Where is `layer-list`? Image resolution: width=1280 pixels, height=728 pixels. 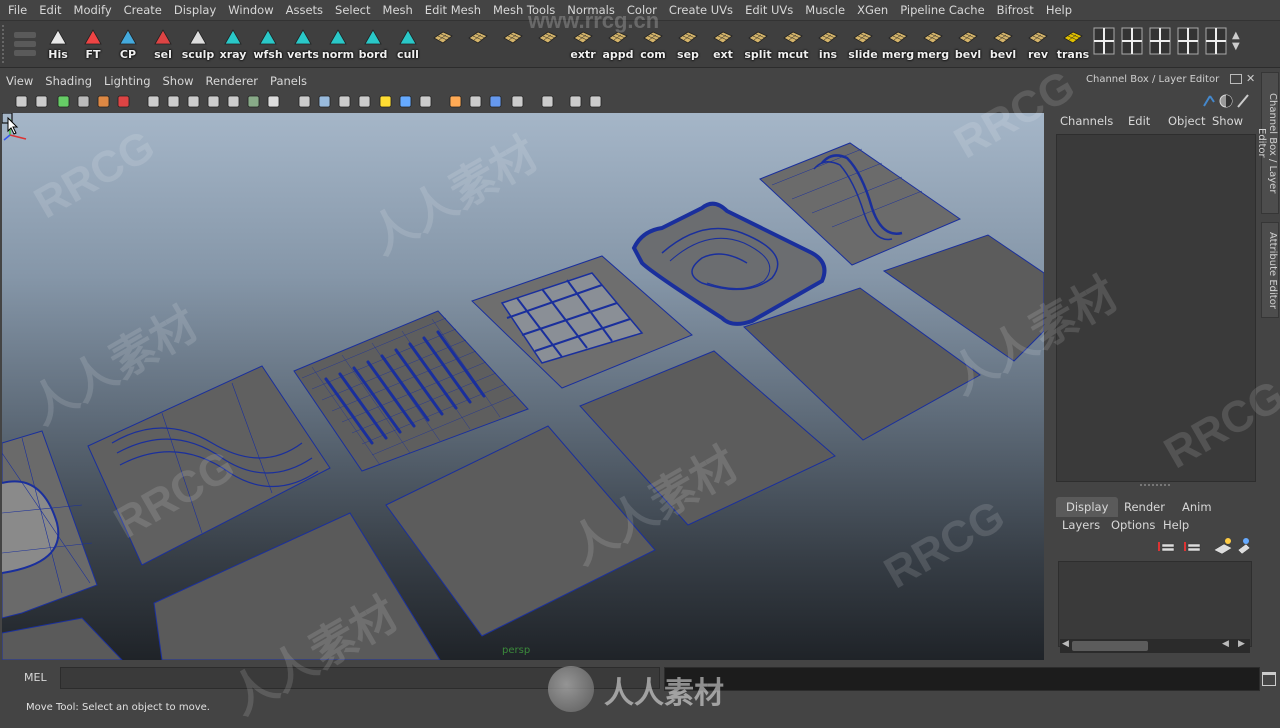
layer-list is located at coordinates (1155, 604).